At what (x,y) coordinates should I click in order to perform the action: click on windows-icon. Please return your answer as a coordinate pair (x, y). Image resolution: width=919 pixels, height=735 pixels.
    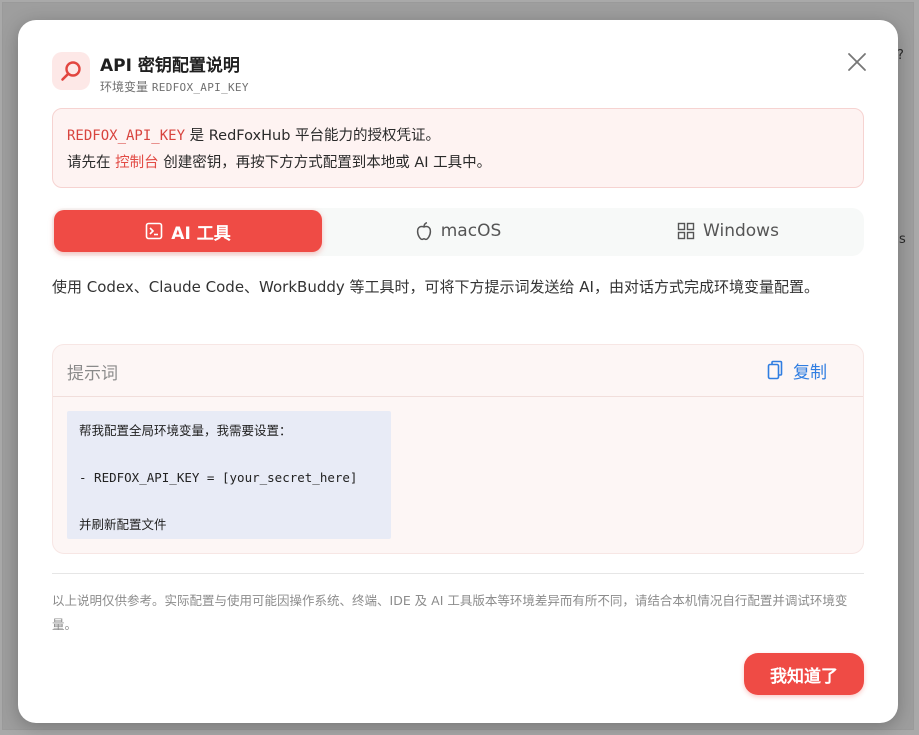
    Looking at the image, I should click on (686, 231).